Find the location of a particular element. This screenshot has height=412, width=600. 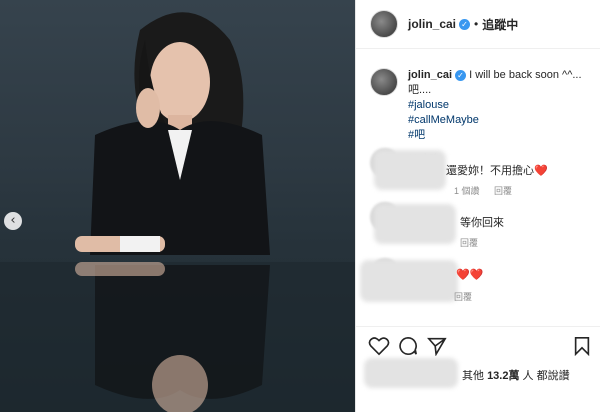

heart-emoji: ❤️❤️ is located at coordinates (470, 275).